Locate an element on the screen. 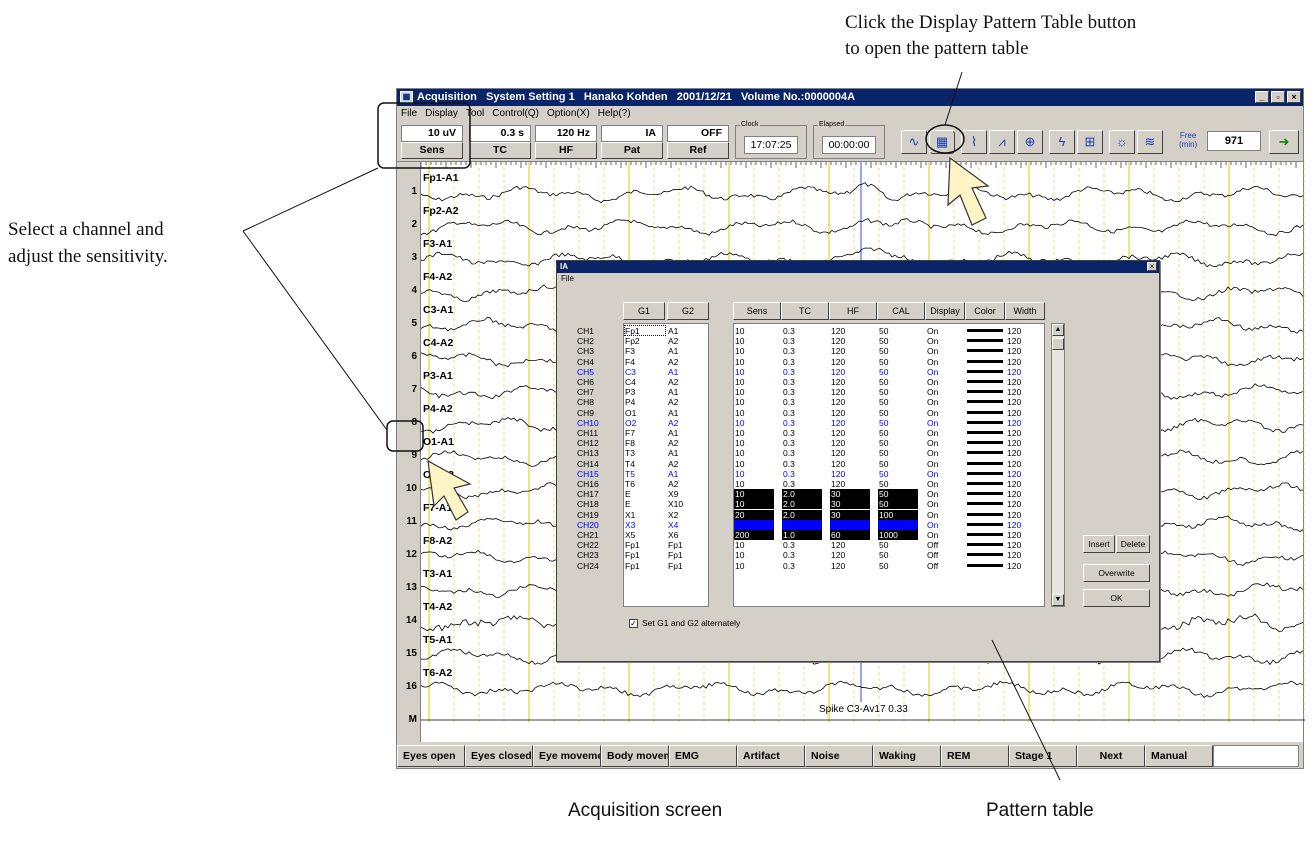 The width and height of the screenshot is (1315, 843). dialog-menu-file: File is located at coordinates (567, 278).